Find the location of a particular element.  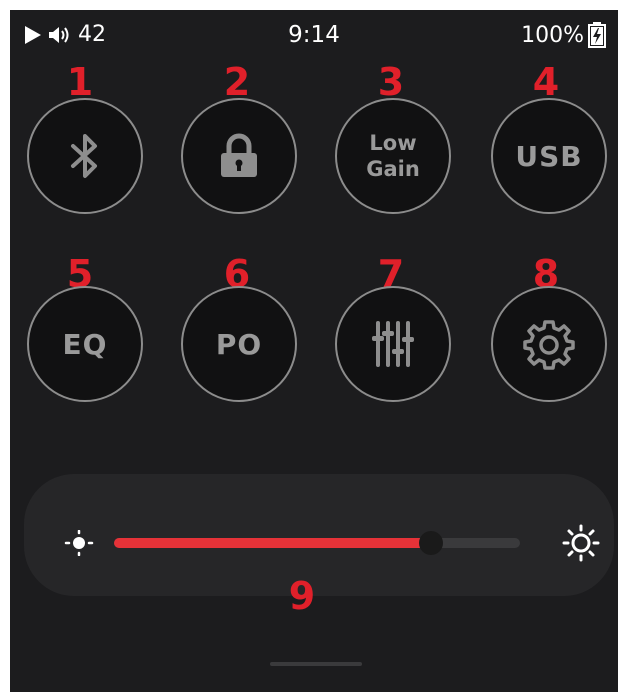

eq-label: EQ is located at coordinates (85, 344).